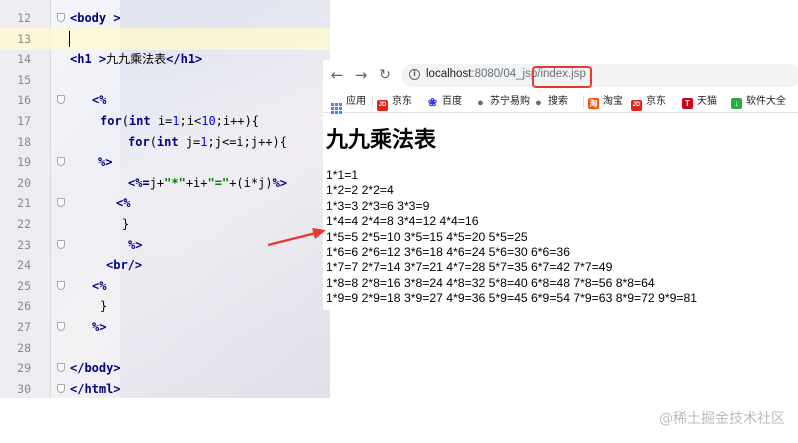 This screenshot has width=798, height=443. Describe the element at coordinates (448, 252) in the screenshot. I see `table-row: 1*6=6 2*6=12 3*6=18 4*6=24 5*6=30 6*6=36` at that location.